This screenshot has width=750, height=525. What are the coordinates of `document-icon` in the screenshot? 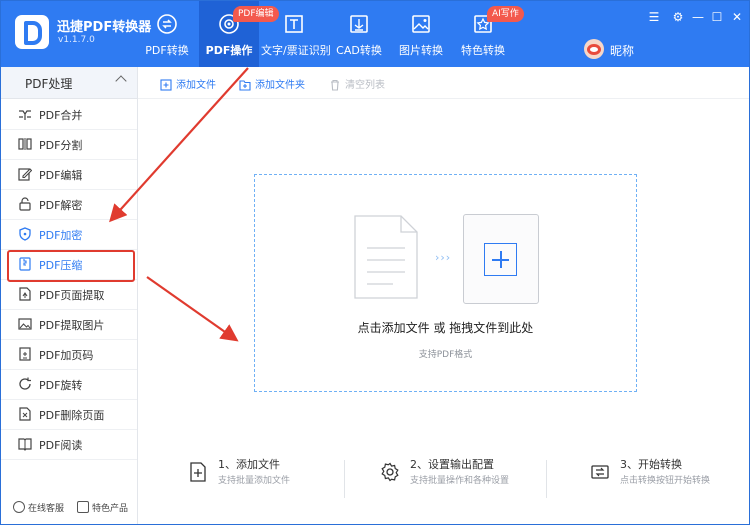 It's located at (386, 257).